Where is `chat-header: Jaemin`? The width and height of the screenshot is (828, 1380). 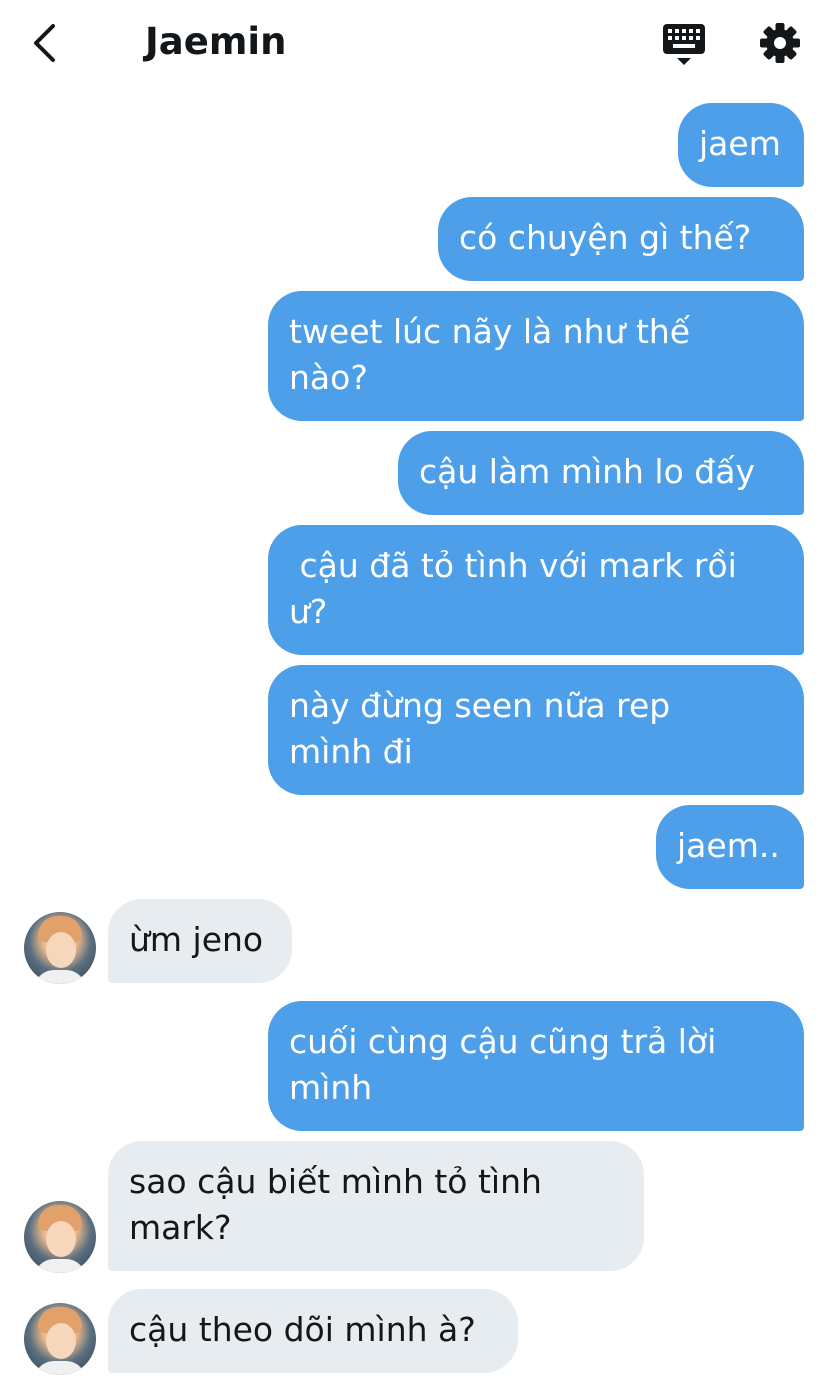 chat-header: Jaemin is located at coordinates (414, 44).